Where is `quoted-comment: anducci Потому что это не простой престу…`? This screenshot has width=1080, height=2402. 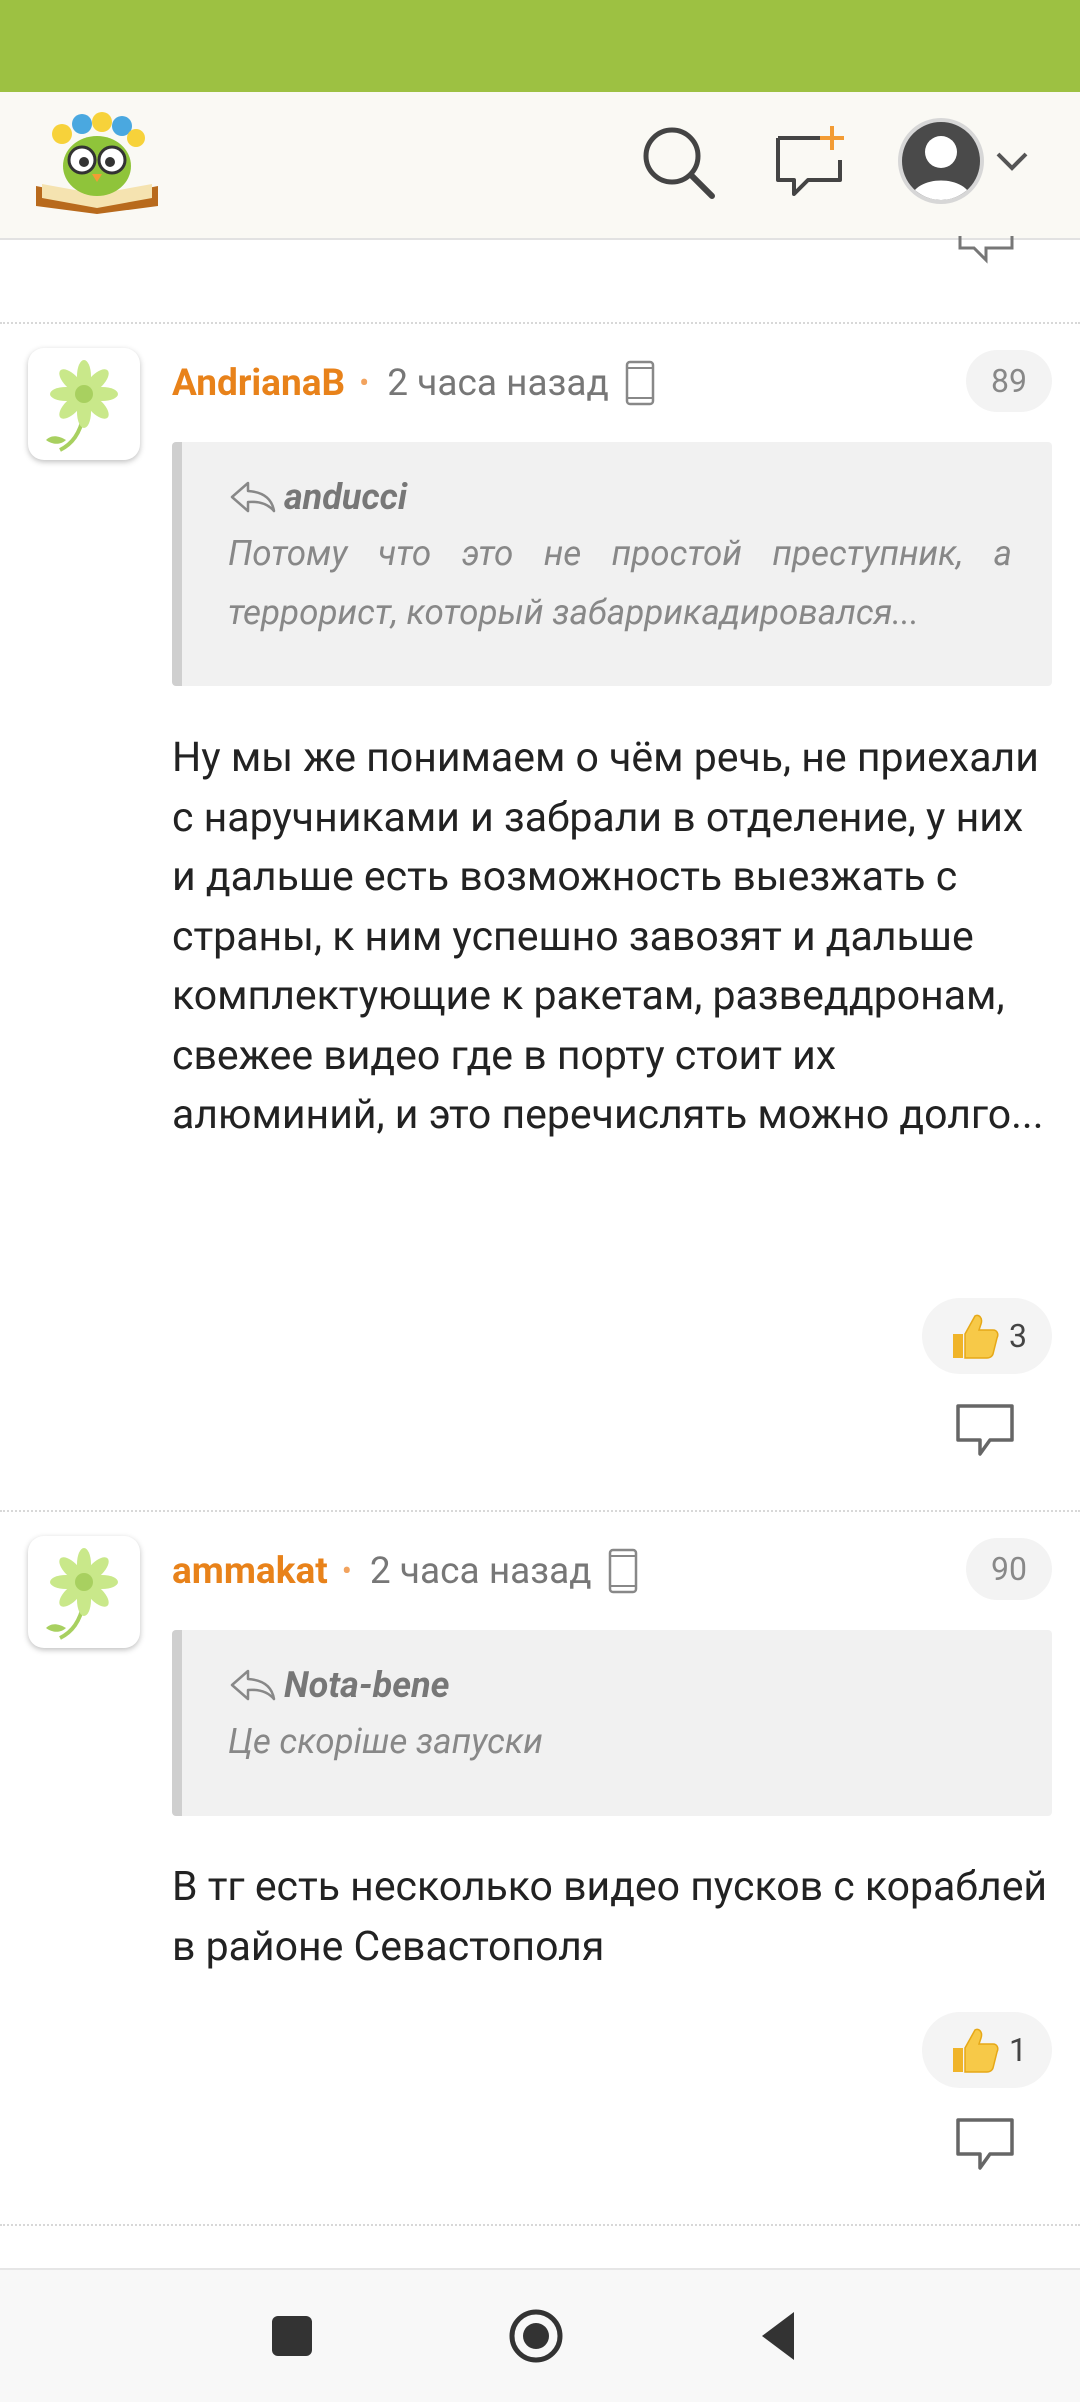
quoted-comment: anducci Потому что это не простой престу… is located at coordinates (612, 564).